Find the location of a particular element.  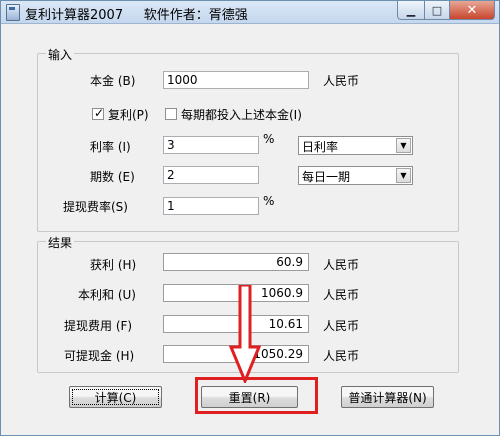

fee-unit: 人民币 is located at coordinates (341, 326).